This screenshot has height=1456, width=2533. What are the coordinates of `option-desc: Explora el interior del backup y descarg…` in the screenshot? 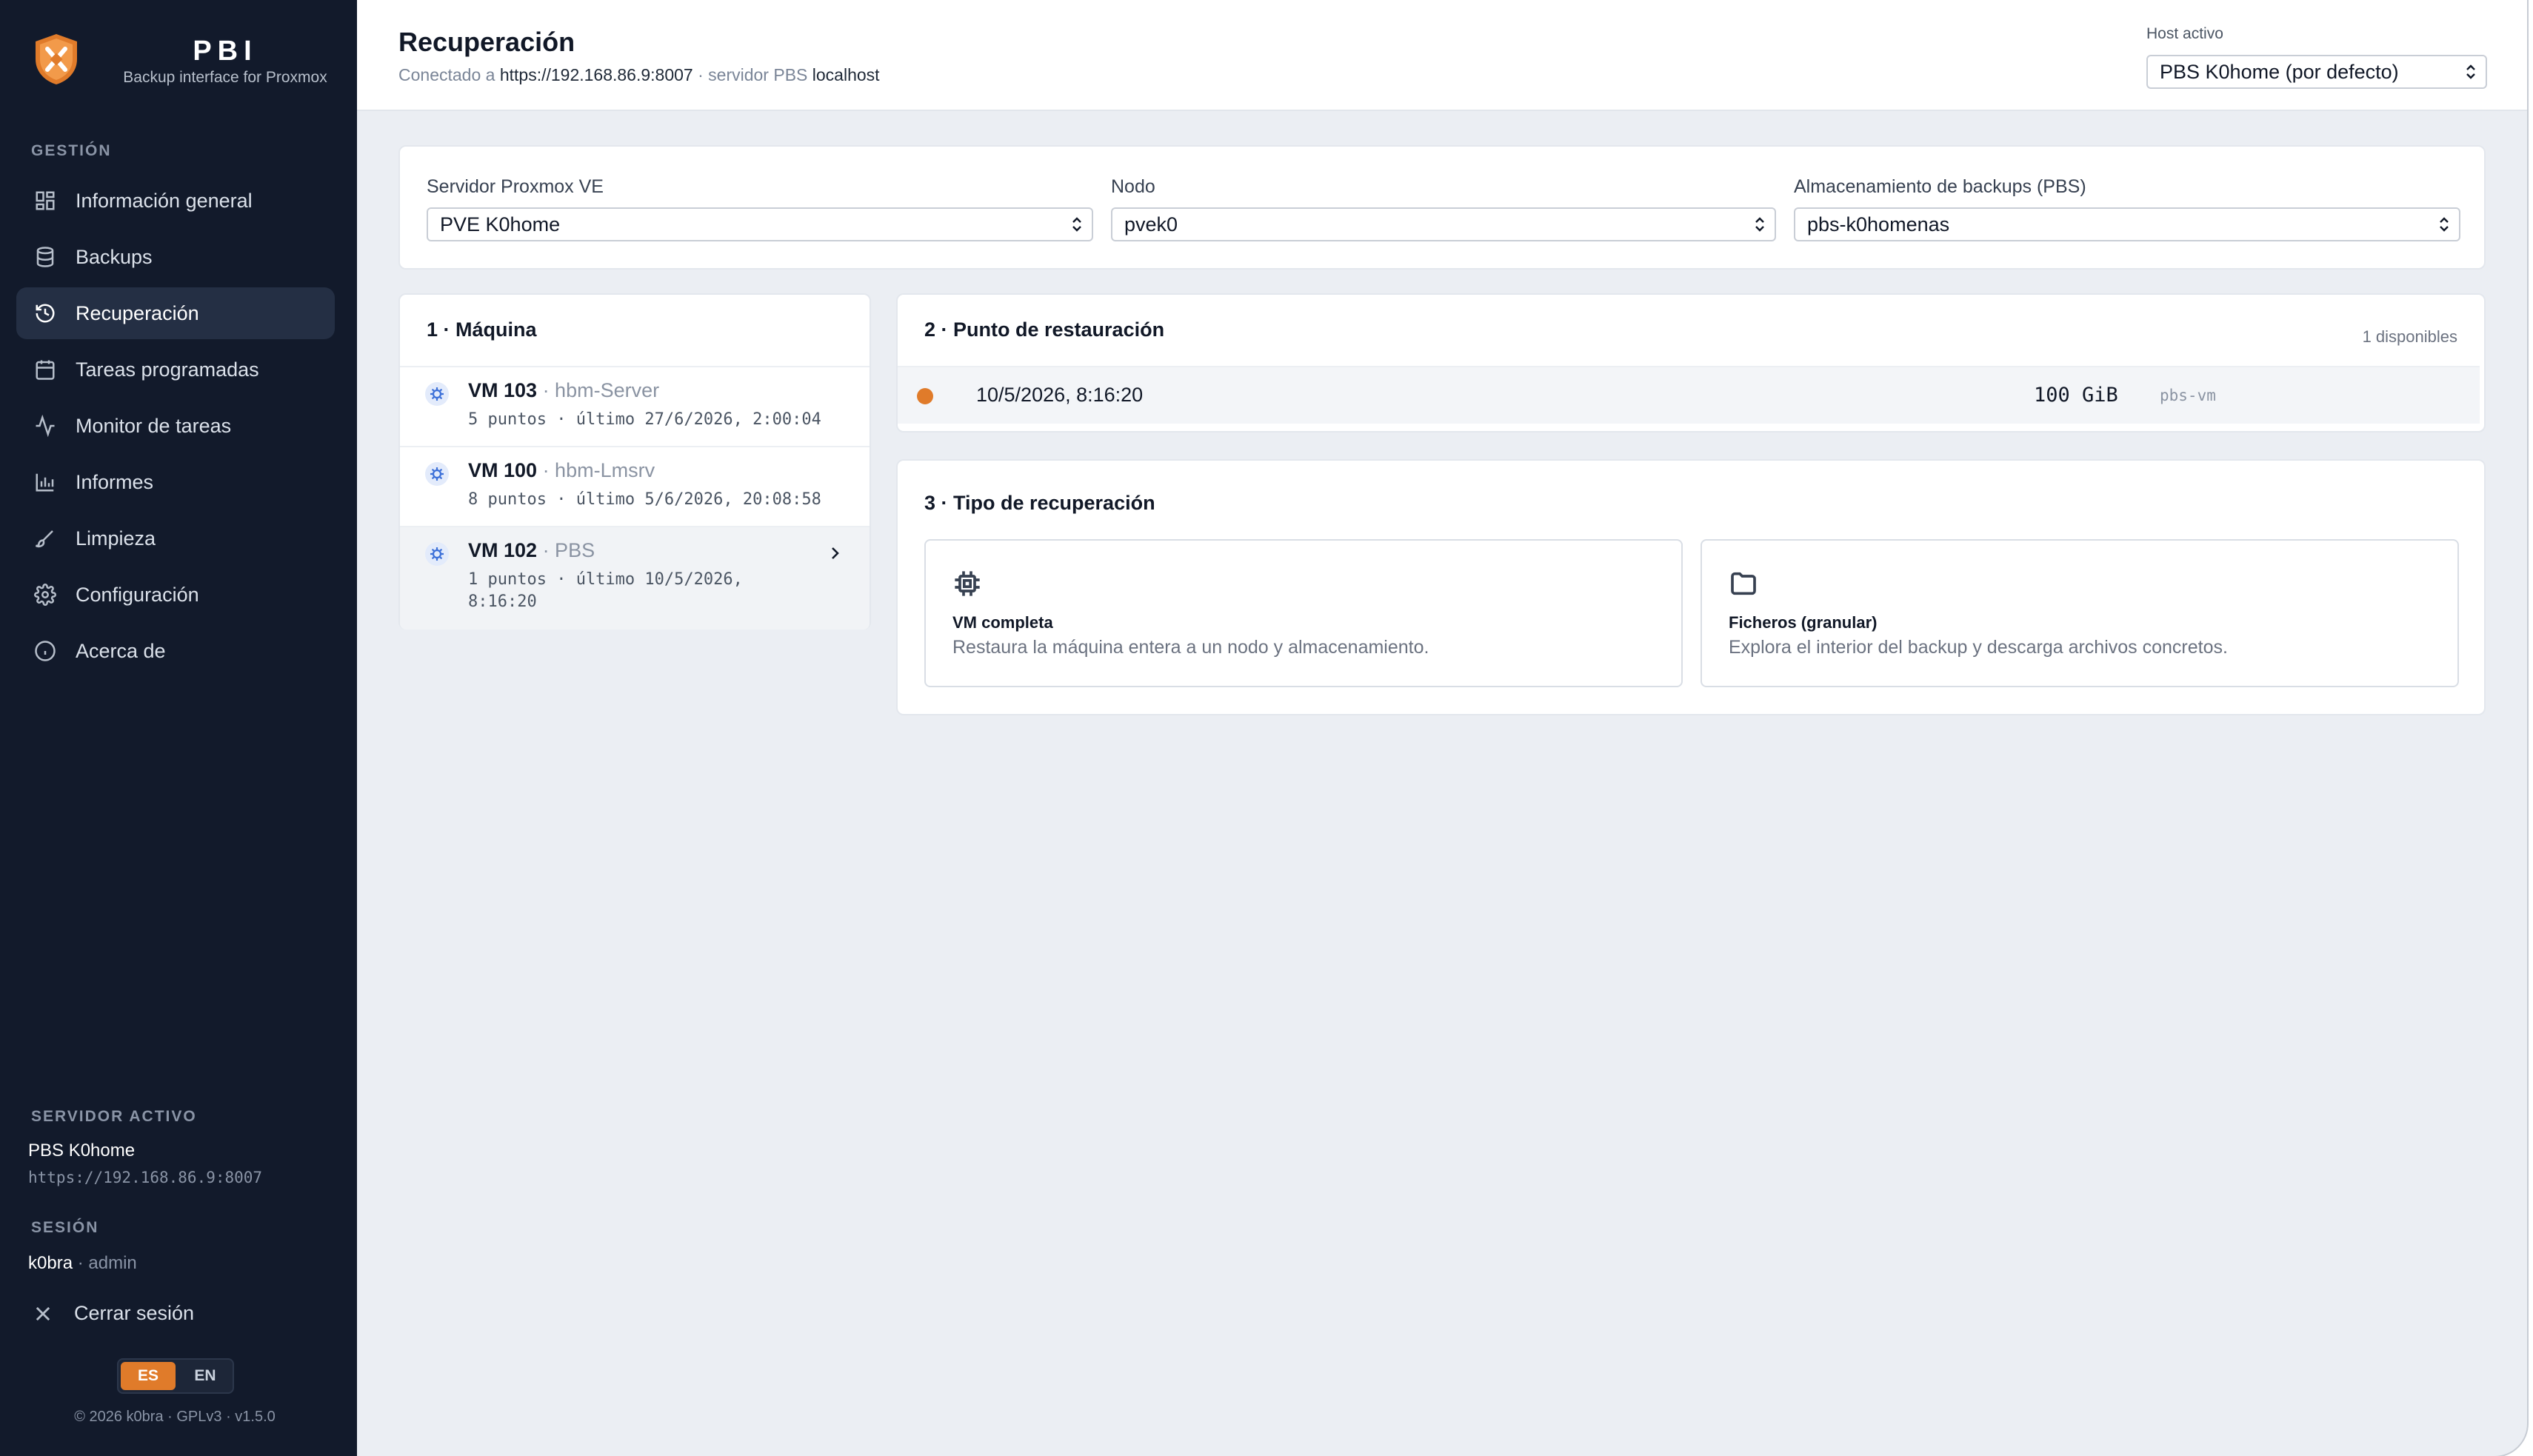 It's located at (1978, 647).